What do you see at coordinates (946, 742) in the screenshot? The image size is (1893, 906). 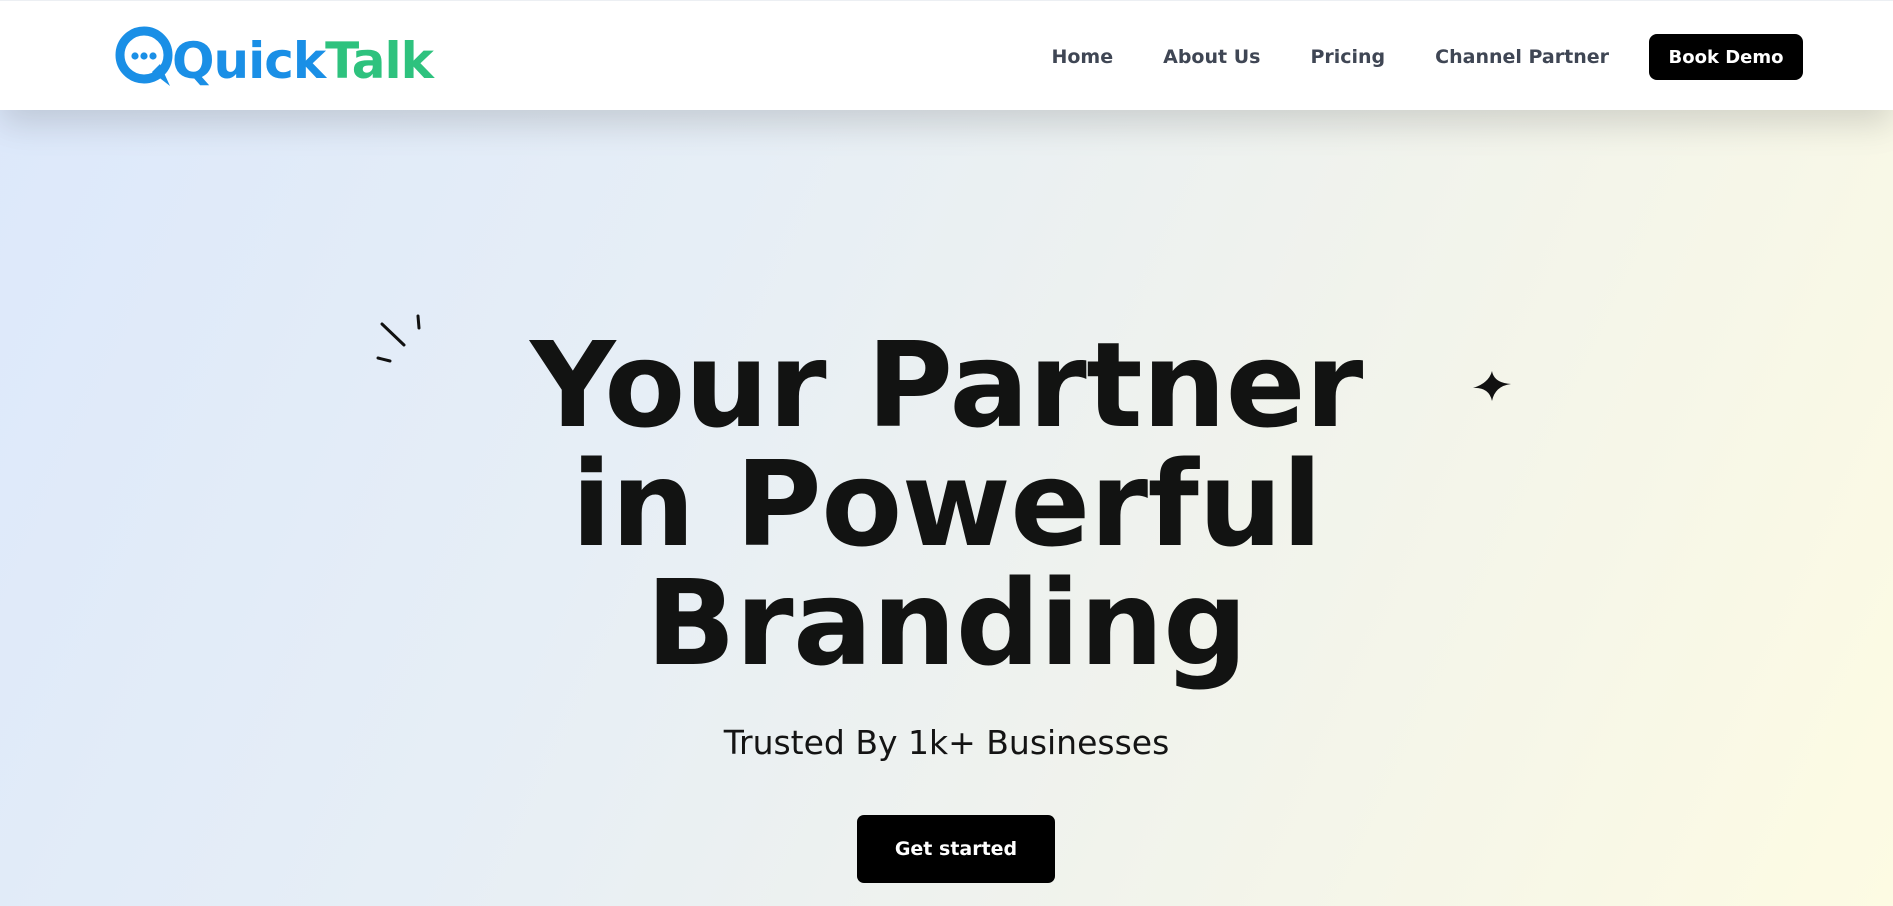 I see `hero-subtitle: Trusted By 1k+ Businesses` at bounding box center [946, 742].